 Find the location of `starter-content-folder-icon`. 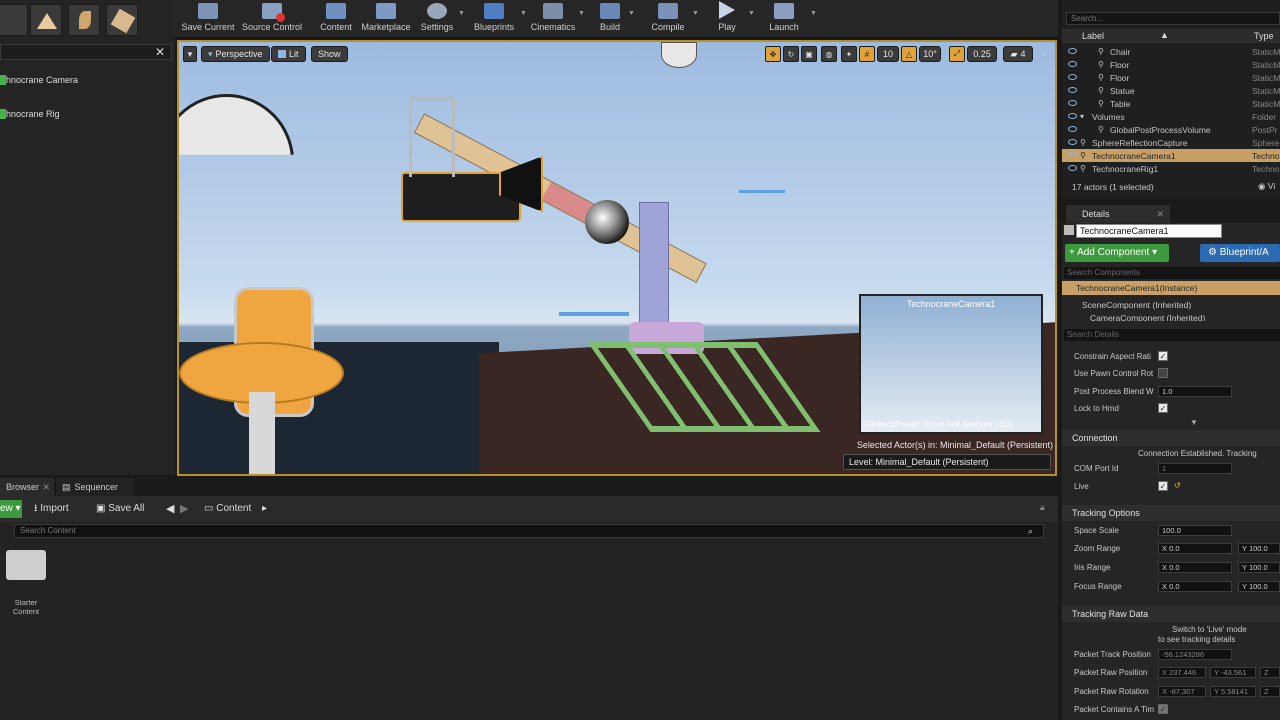

starter-content-folder-icon is located at coordinates (26, 565).